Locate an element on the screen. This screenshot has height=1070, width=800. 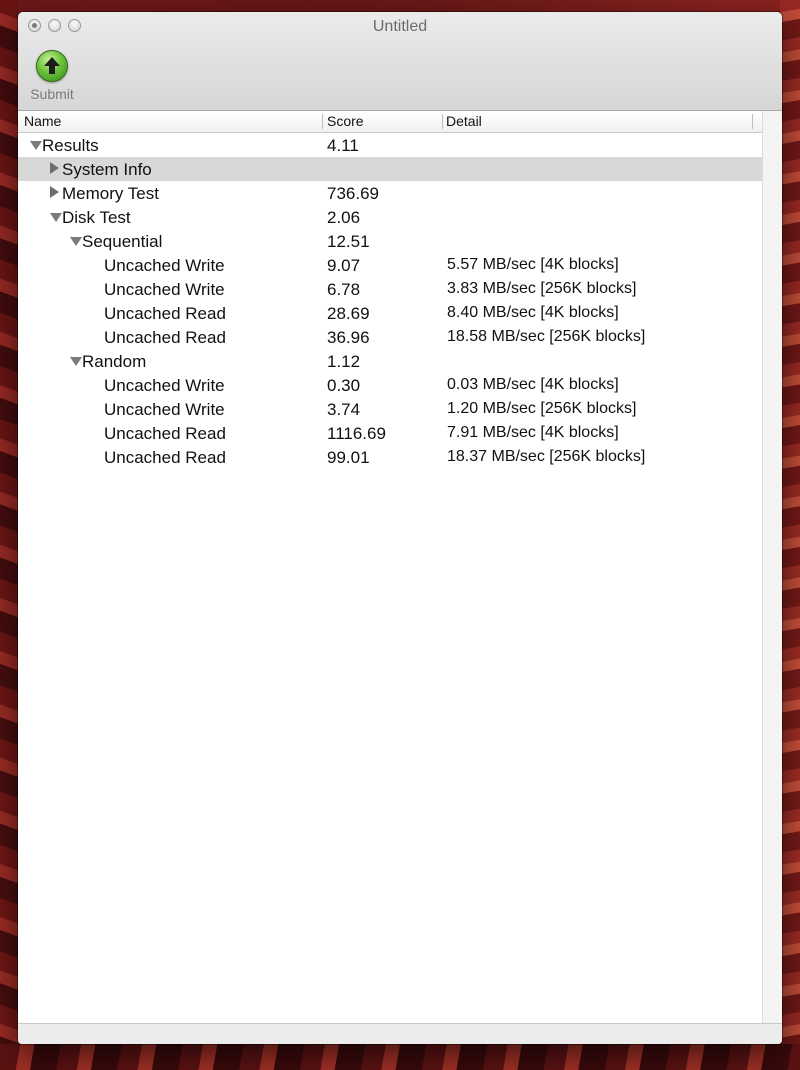
submit-button: Submit is located at coordinates (52, 76).